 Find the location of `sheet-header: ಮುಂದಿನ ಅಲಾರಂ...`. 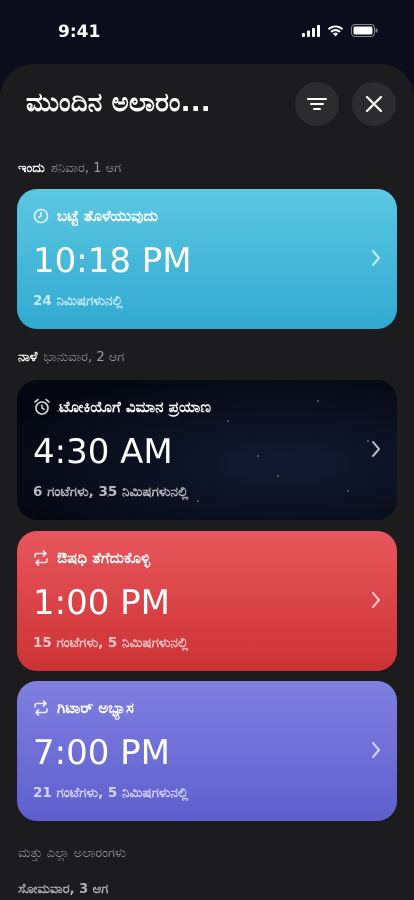

sheet-header: ಮುಂದಿನ ಅಲಾರಂ... is located at coordinates (207, 104).